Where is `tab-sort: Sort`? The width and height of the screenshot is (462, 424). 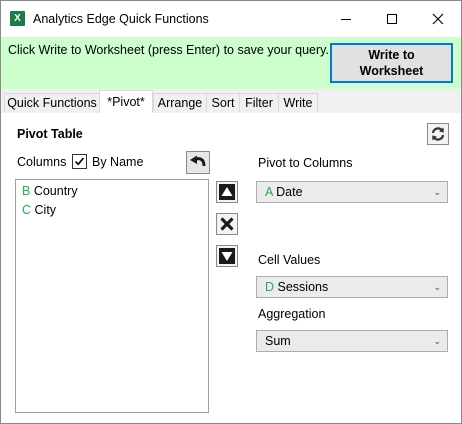
tab-sort: Sort is located at coordinates (223, 102).